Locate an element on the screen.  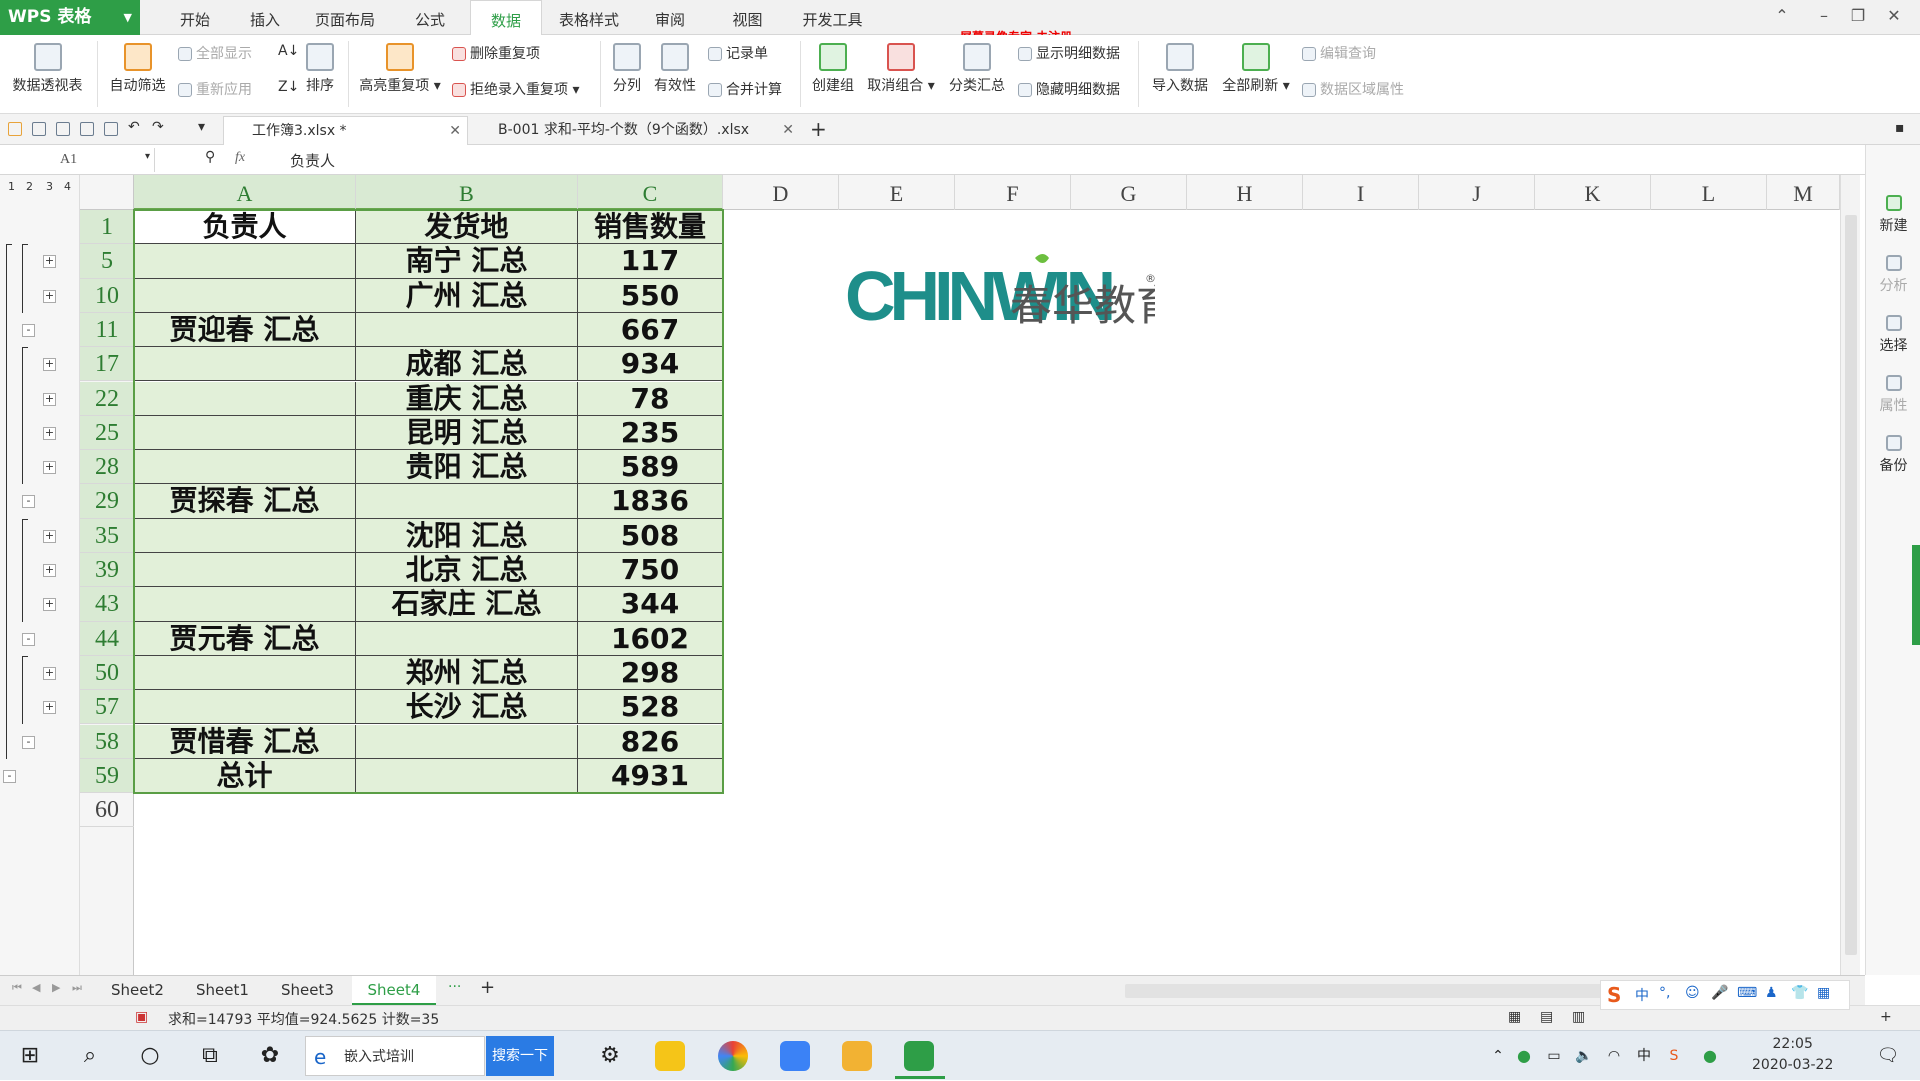
tab-insert: 插入 is located at coordinates (265, 17).